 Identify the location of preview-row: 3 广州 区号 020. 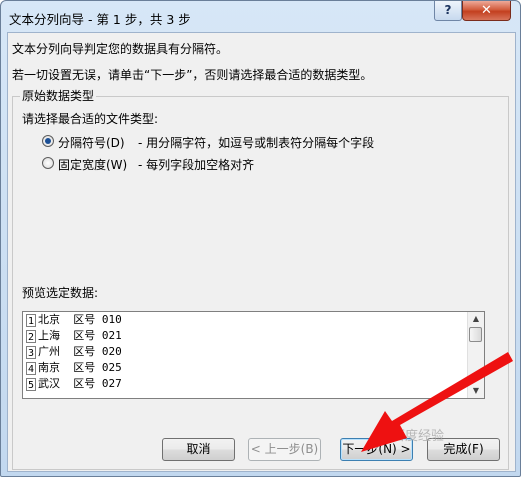
(72, 352).